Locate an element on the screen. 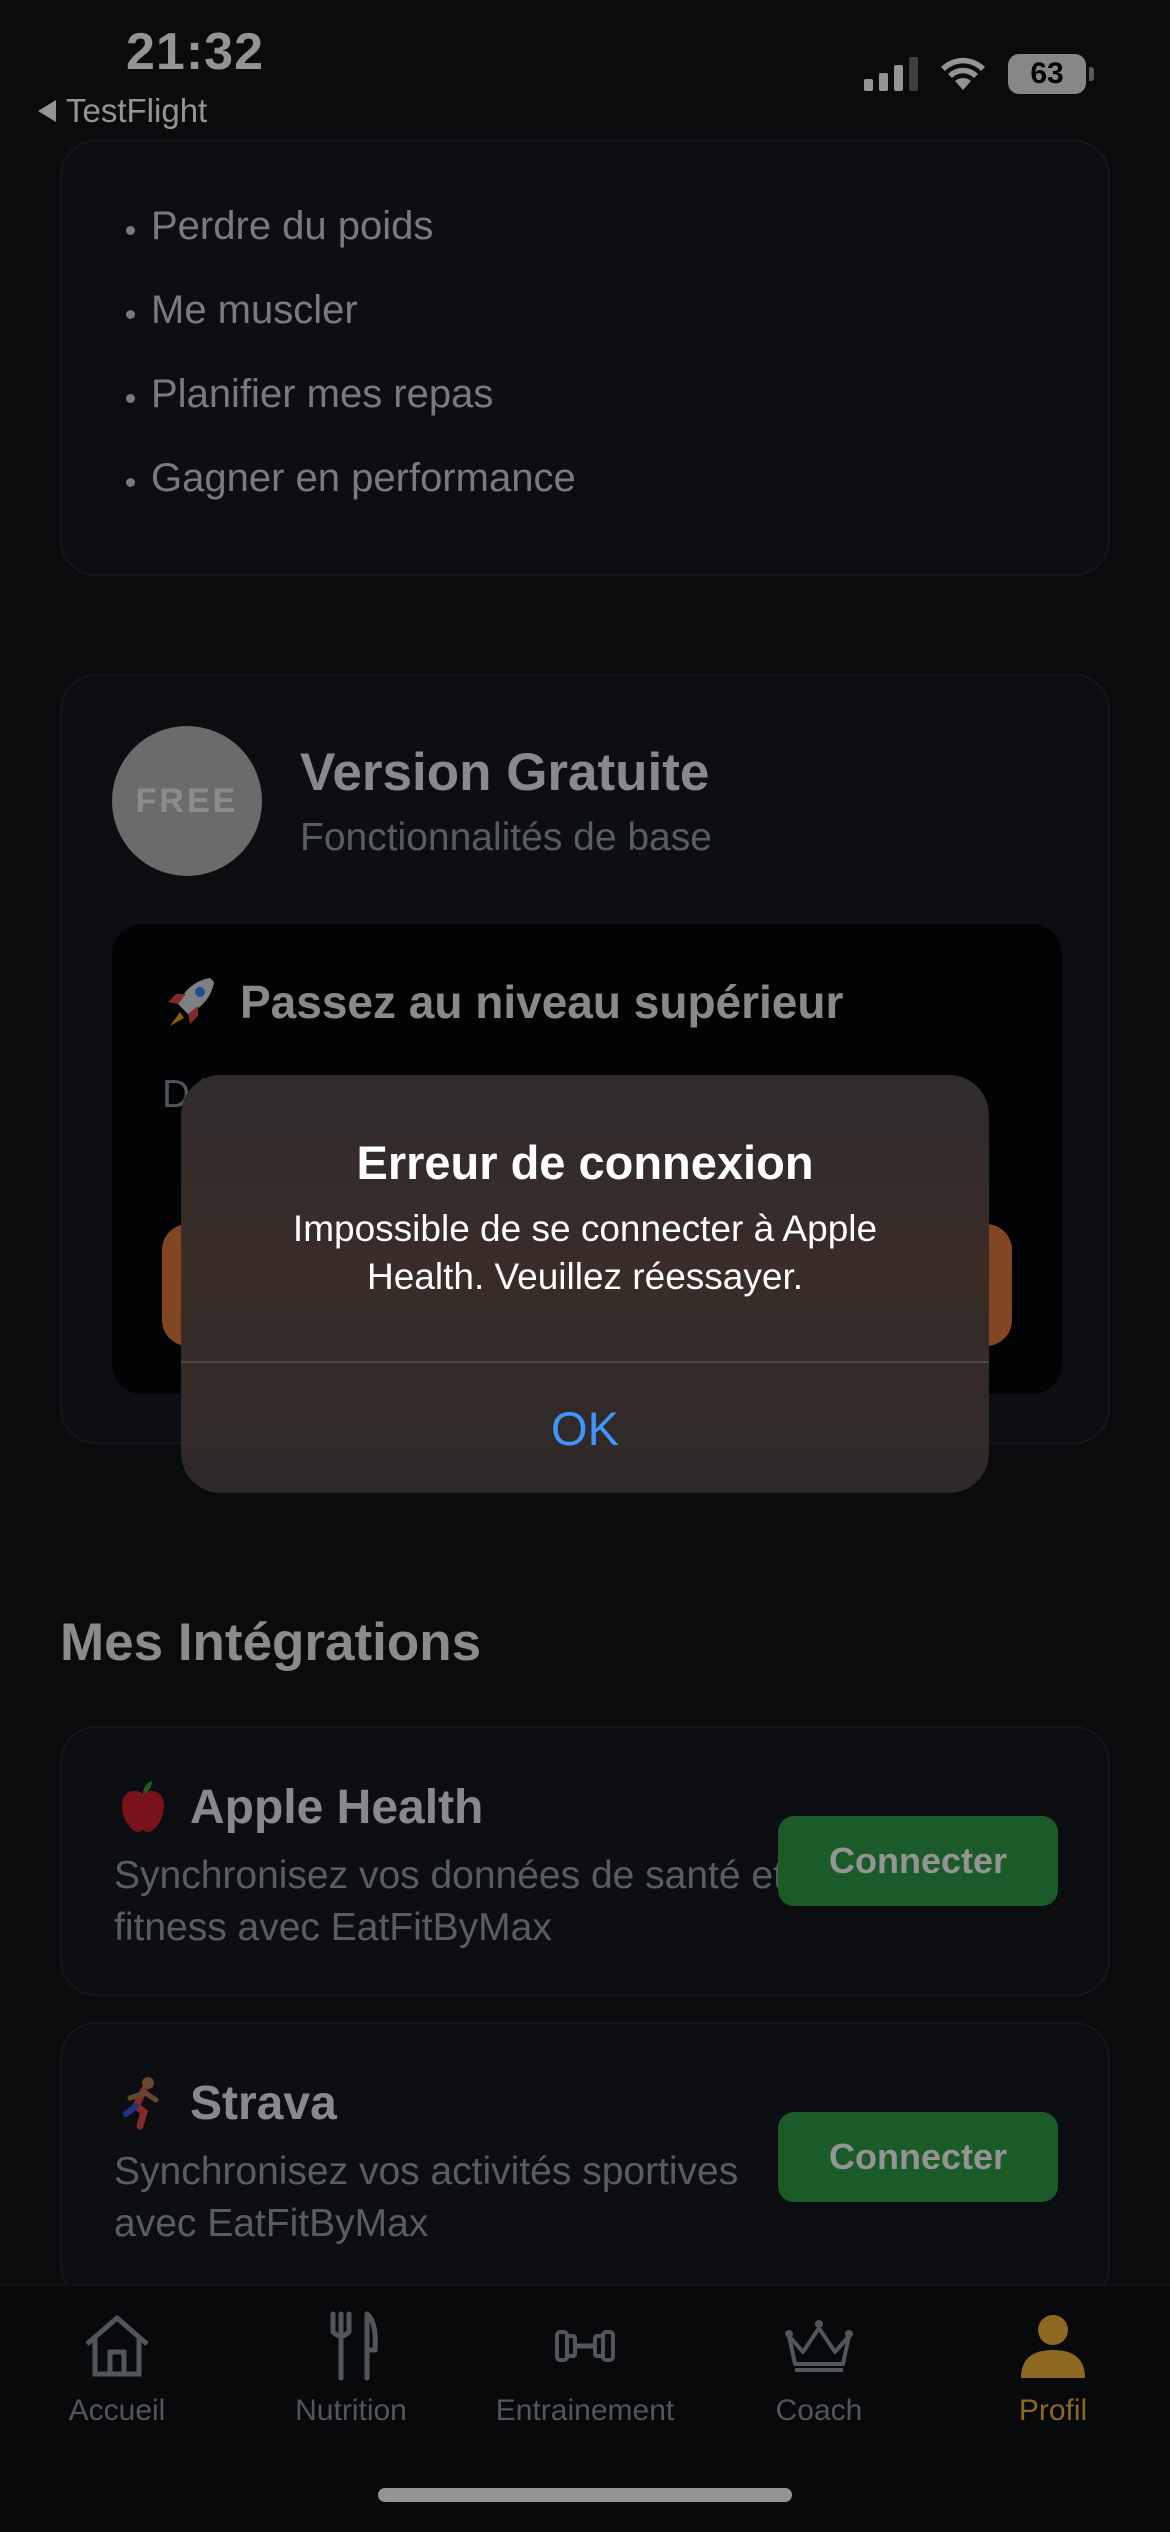  alert-title: Erreur de connexion is located at coordinates (585, 1162).